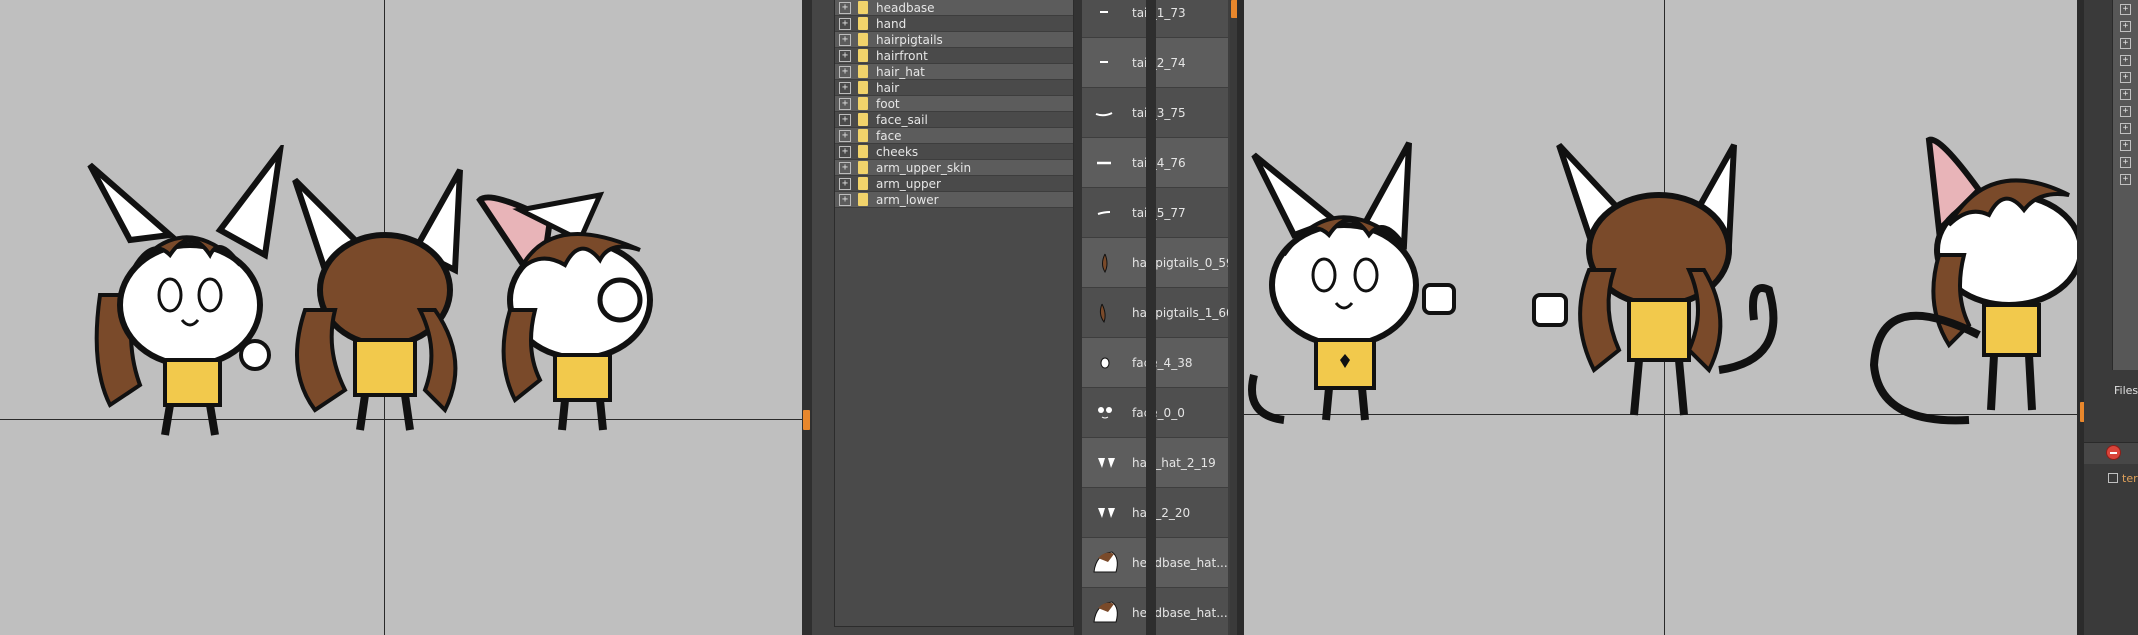  What do you see at coordinates (2113, 478) in the screenshot?
I see `tree-expander-icon` at bounding box center [2113, 478].